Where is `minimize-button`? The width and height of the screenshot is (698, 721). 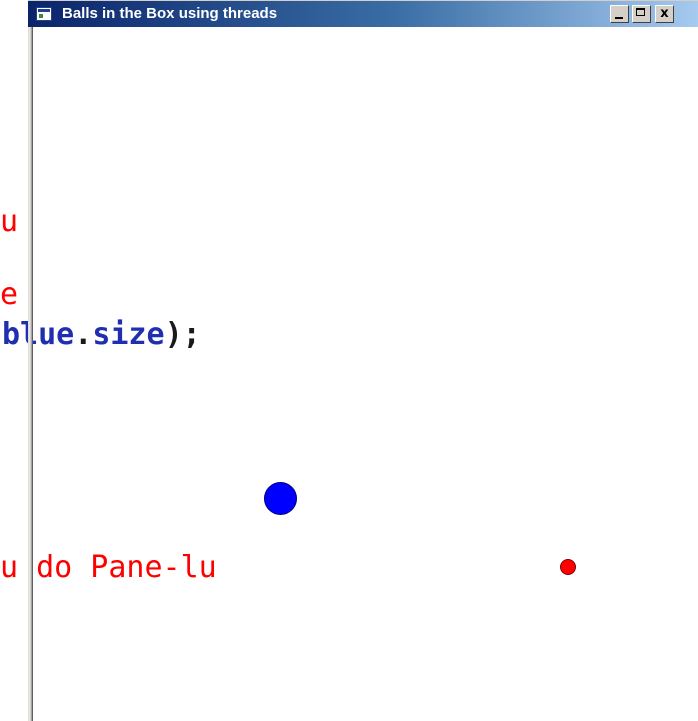 minimize-button is located at coordinates (619, 14).